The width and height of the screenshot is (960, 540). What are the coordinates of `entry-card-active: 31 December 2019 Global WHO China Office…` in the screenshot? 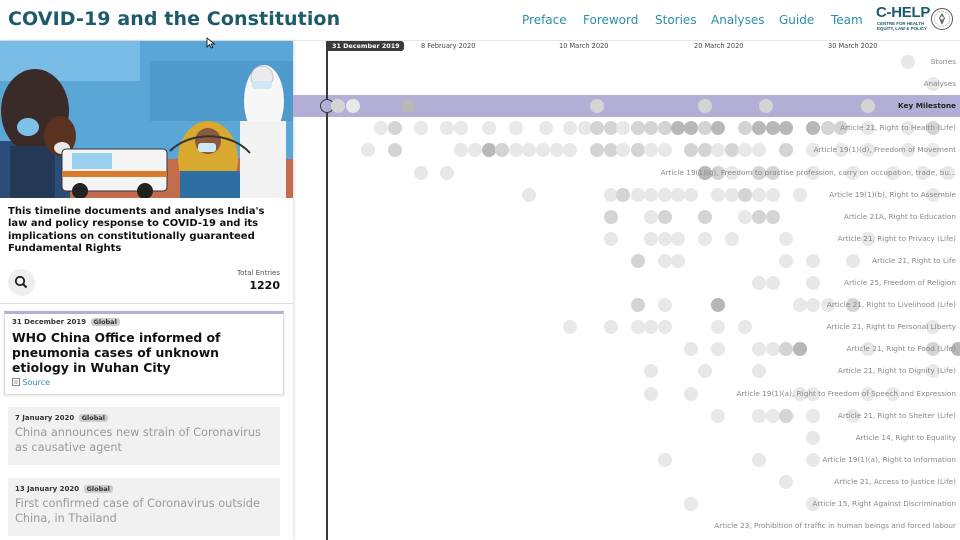 It's located at (144, 353).